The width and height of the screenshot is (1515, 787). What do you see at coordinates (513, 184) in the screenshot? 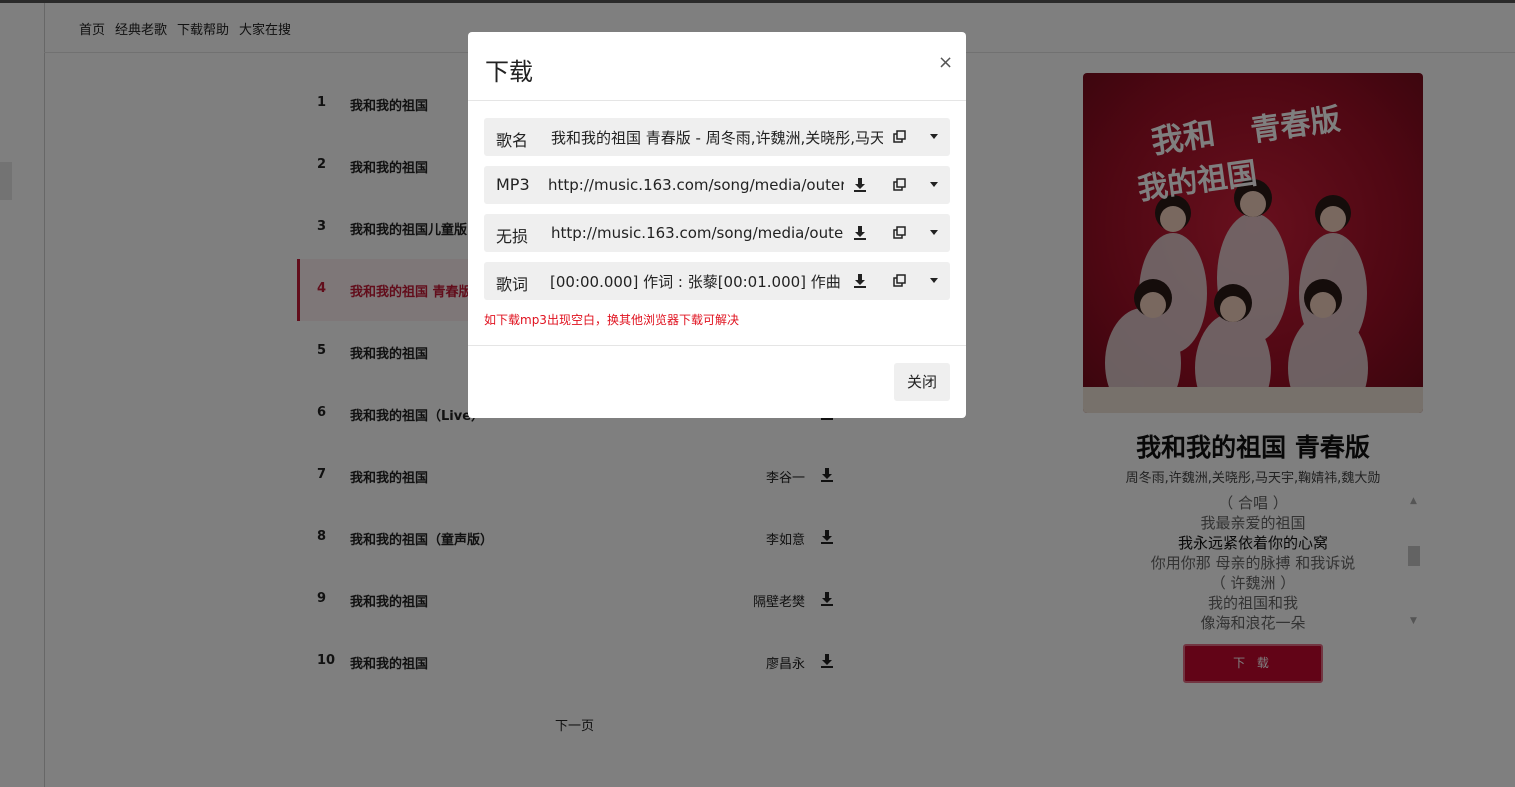
I see `field-label-mp3: MP3` at bounding box center [513, 184].